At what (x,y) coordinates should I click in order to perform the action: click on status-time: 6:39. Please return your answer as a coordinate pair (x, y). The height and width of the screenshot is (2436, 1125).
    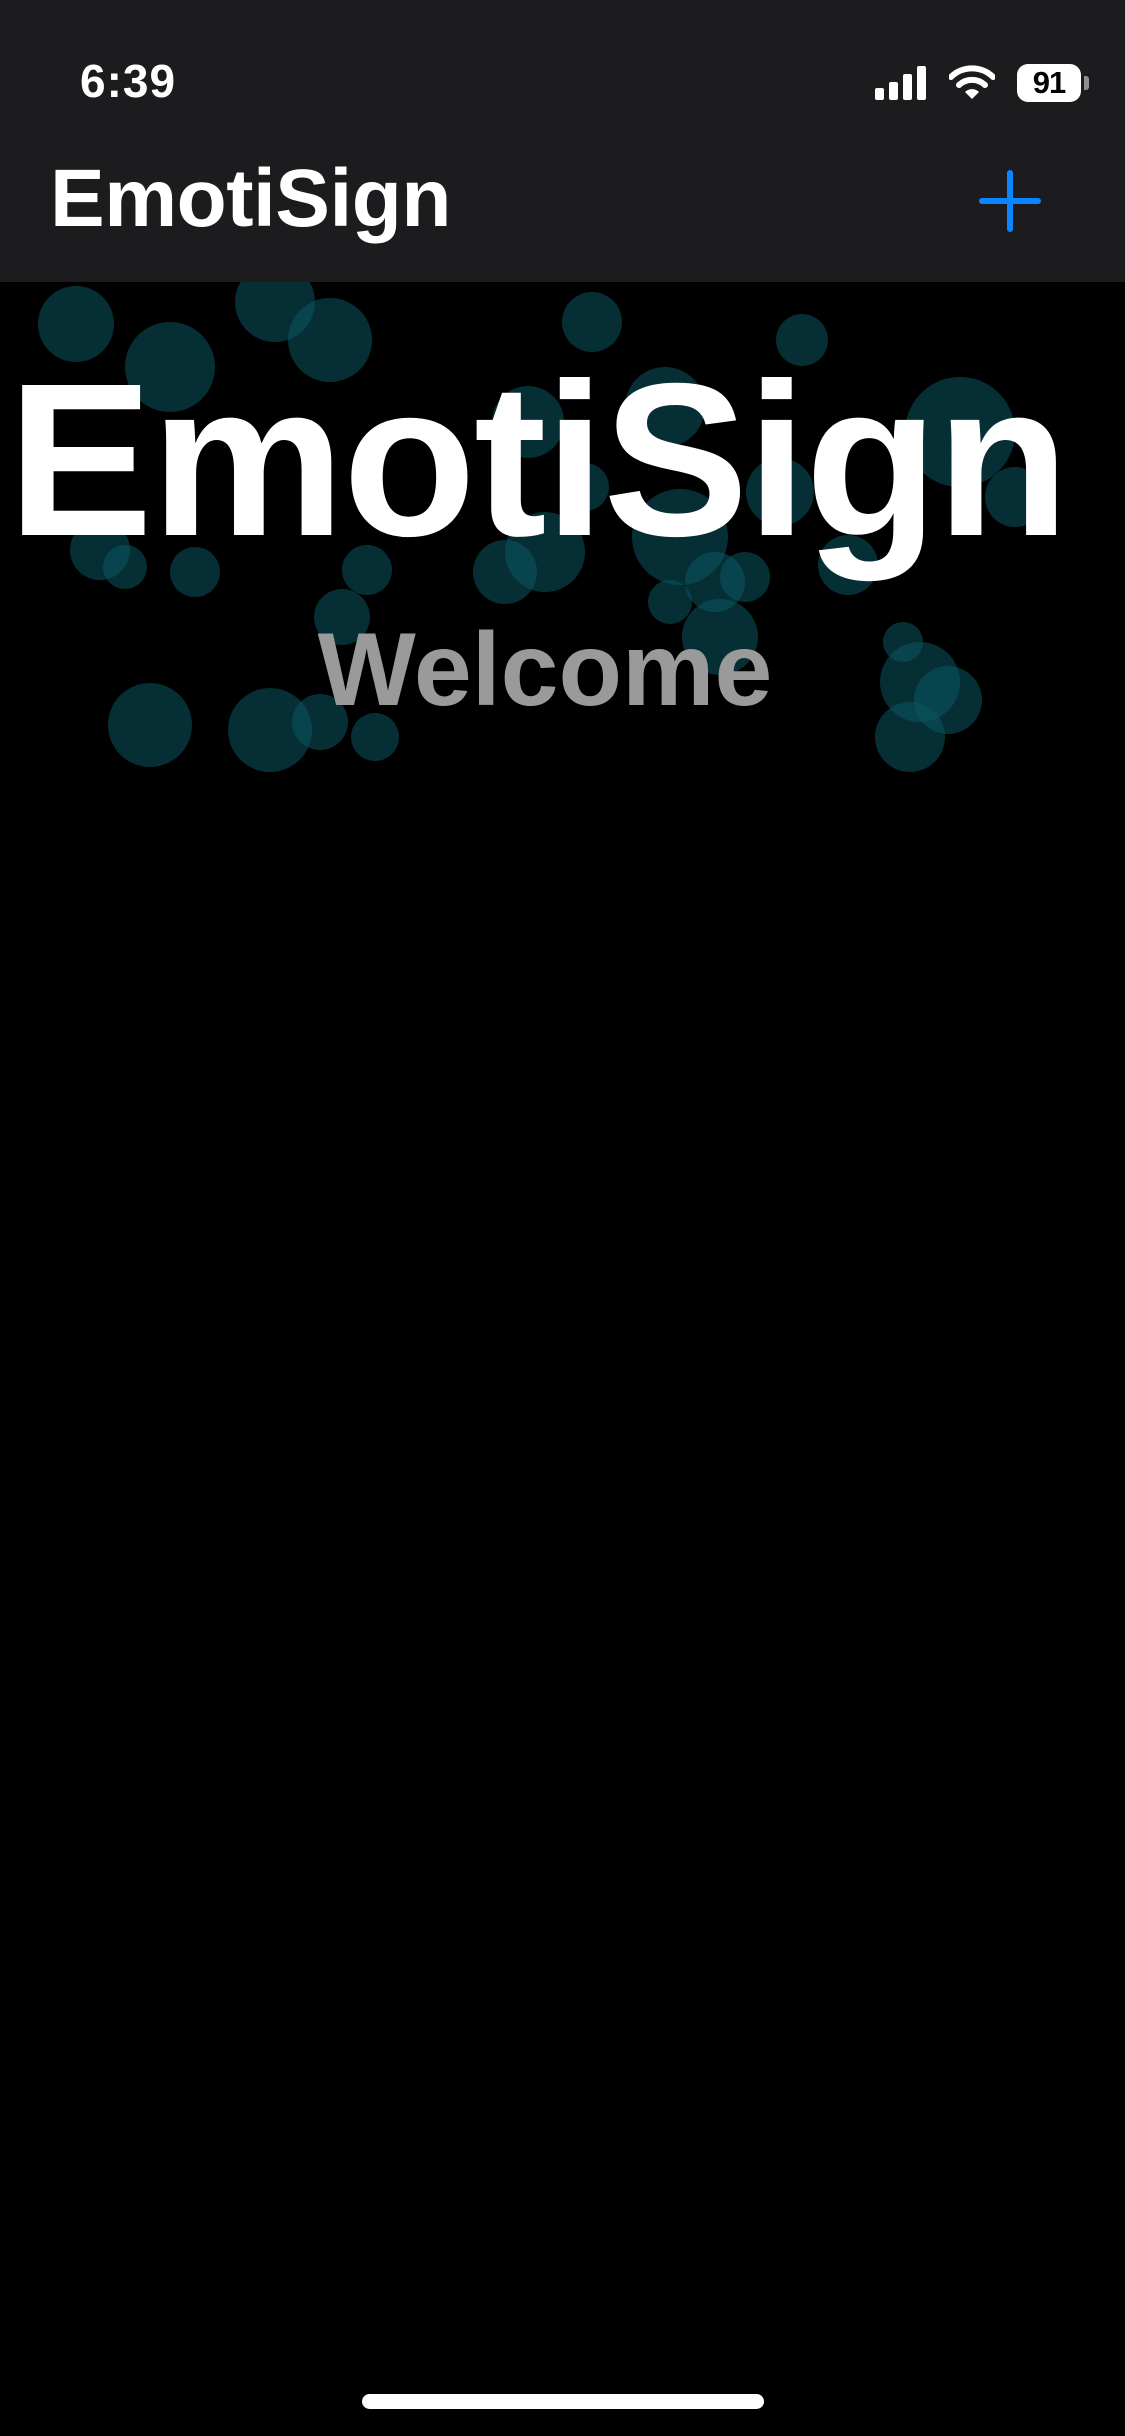
    Looking at the image, I should click on (128, 81).